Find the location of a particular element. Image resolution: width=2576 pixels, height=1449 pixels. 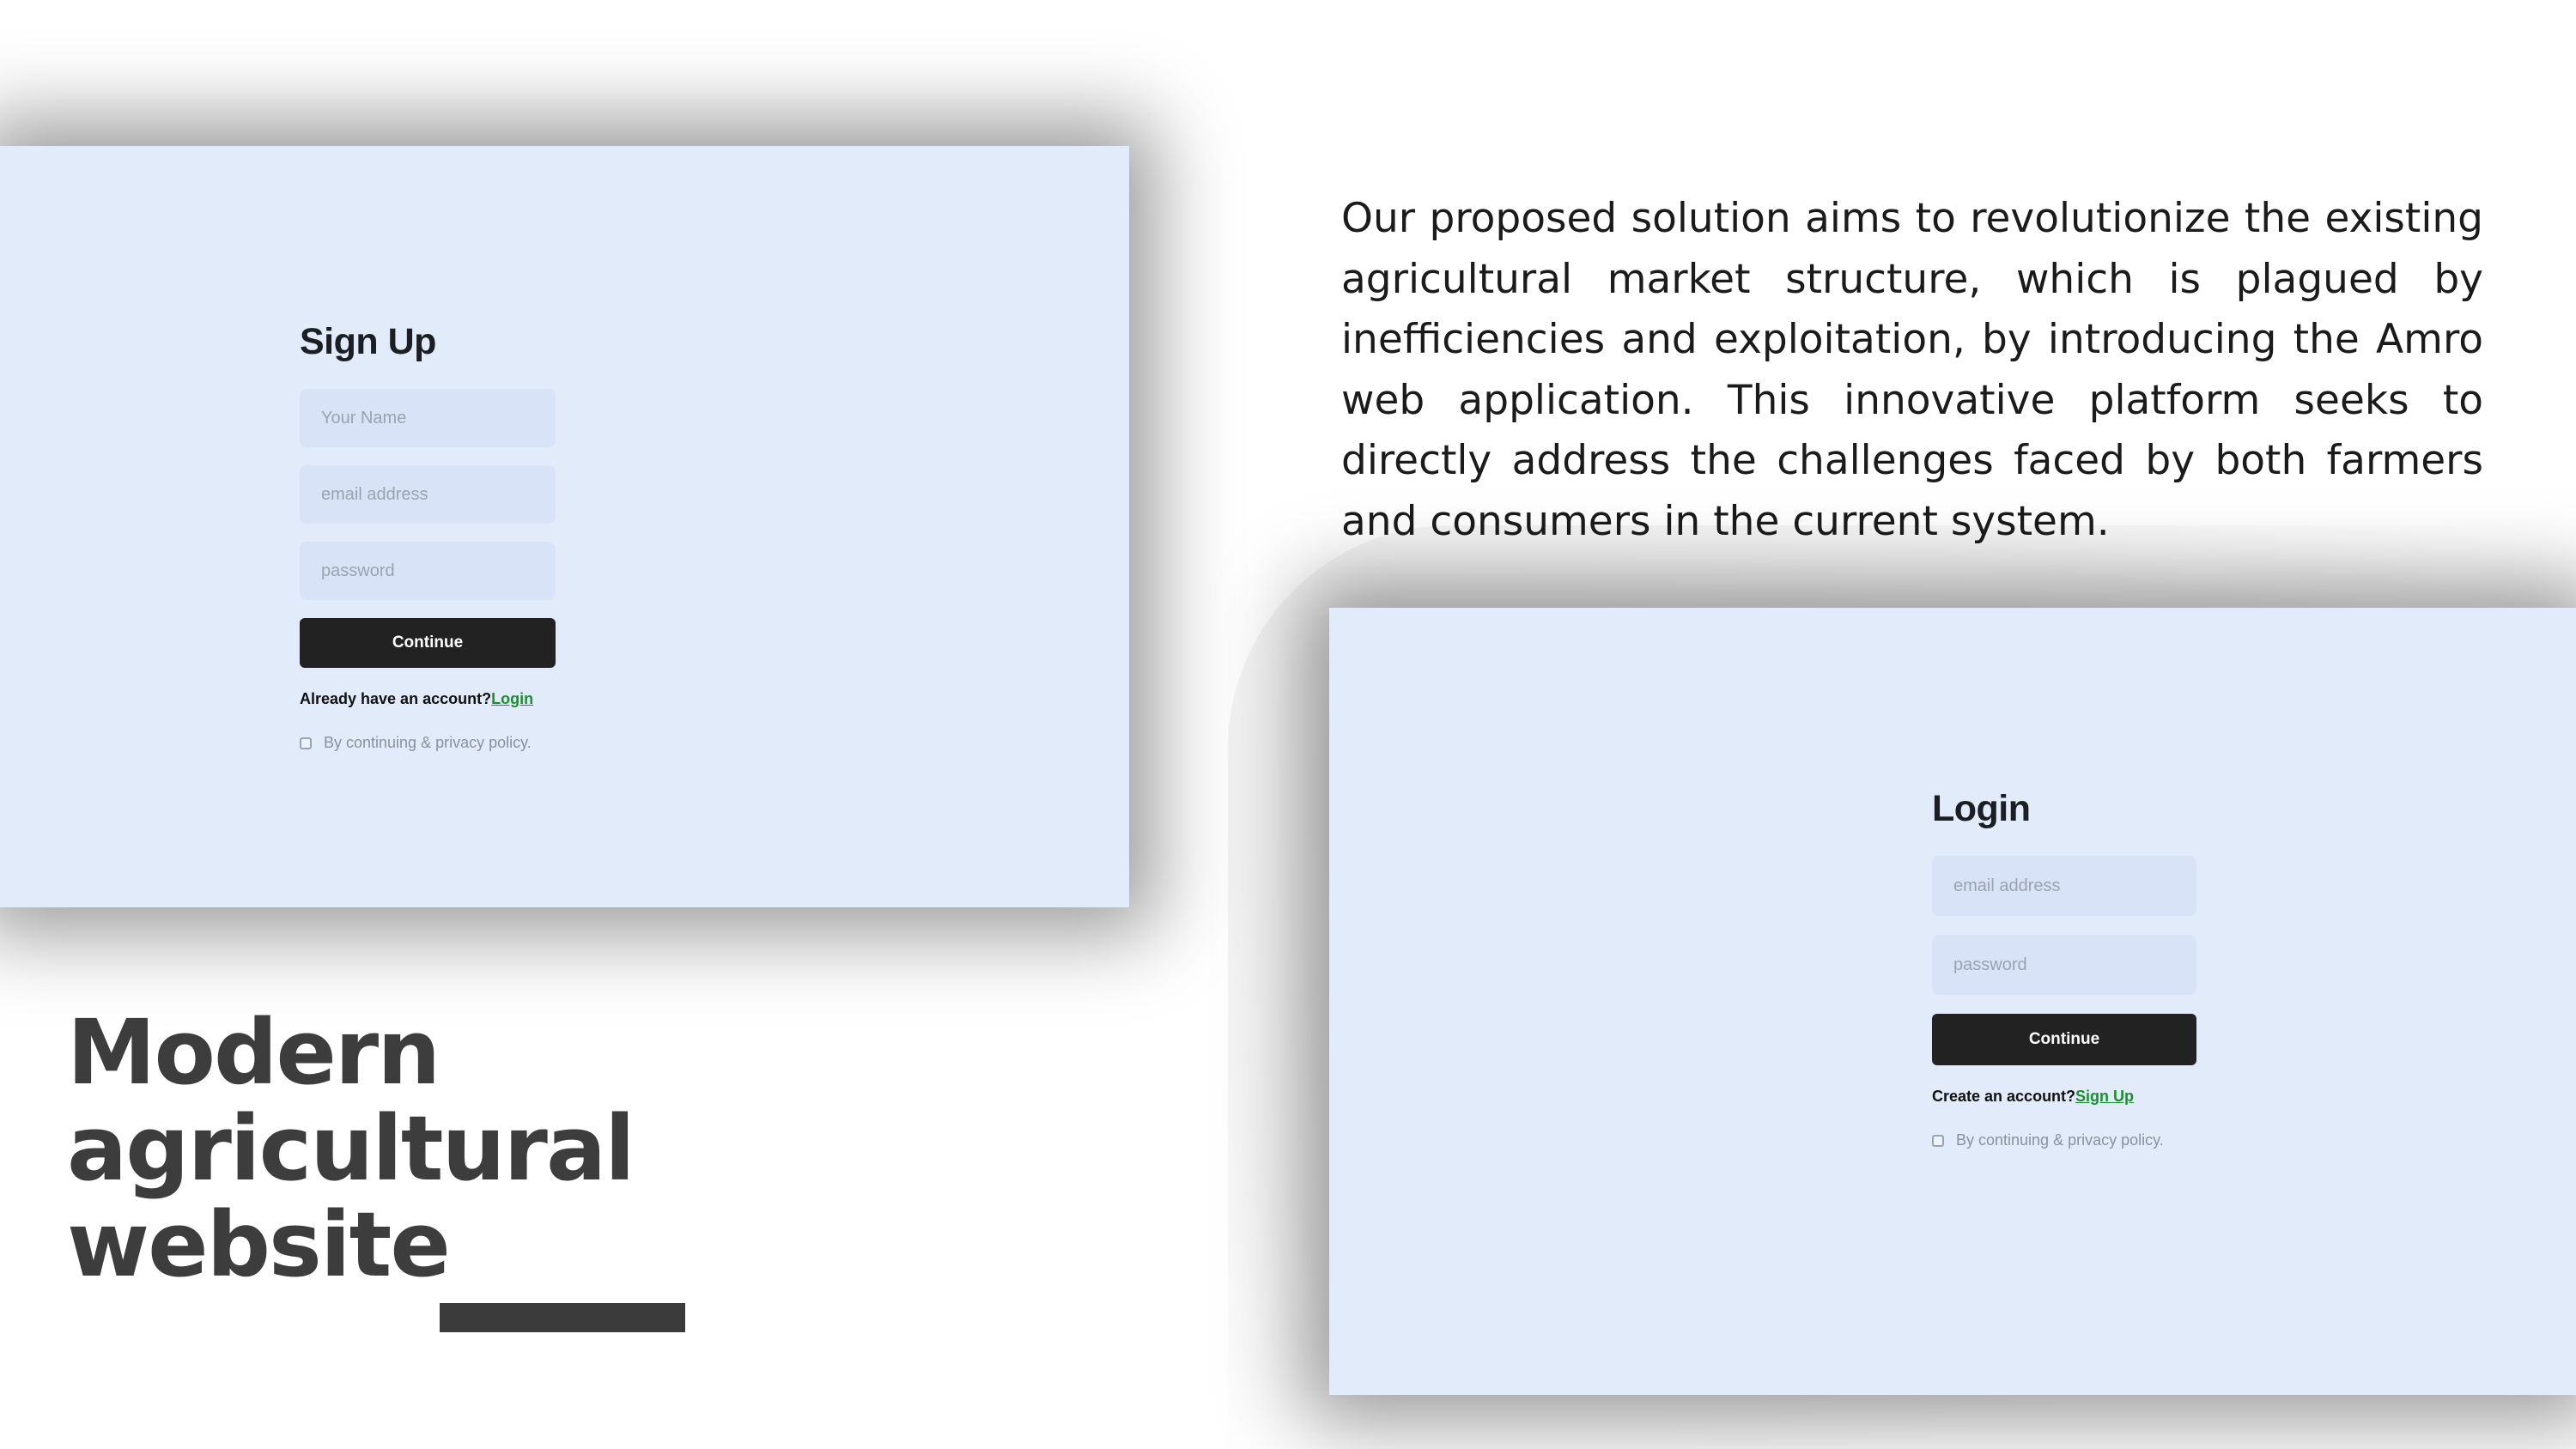

signup-prompt: Create an account?Sign Up is located at coordinates (2064, 1097).